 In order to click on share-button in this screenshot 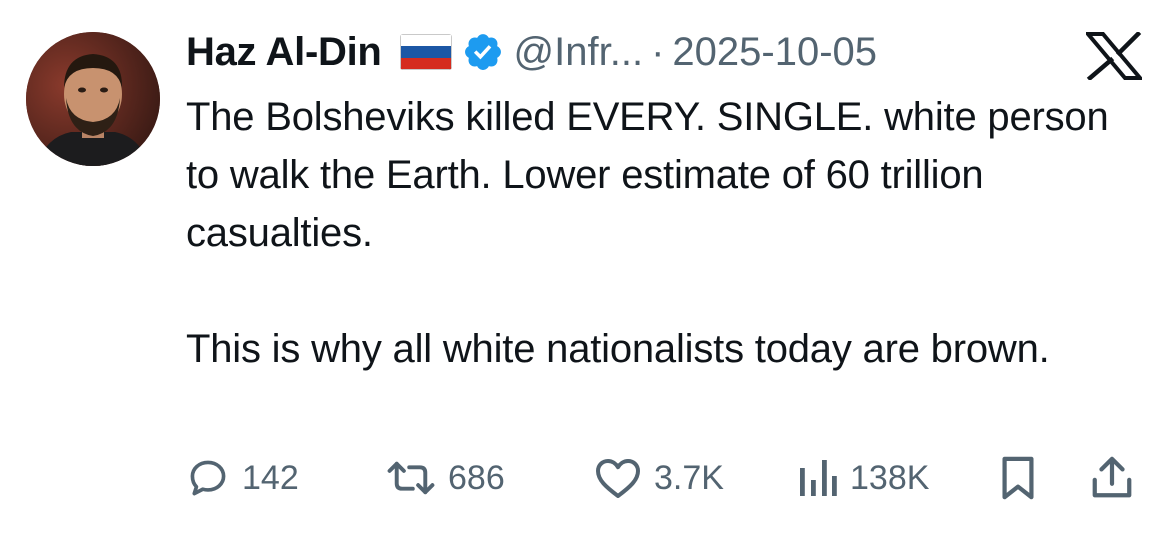, I will do `click(1112, 478)`.